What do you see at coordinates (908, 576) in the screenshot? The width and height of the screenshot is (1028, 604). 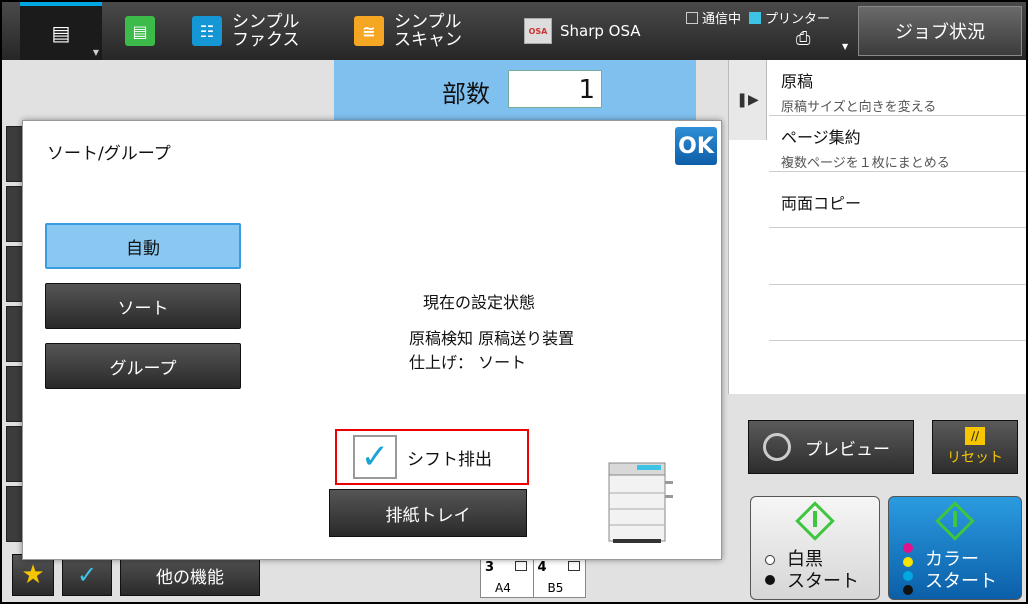 I see `cyan-dot` at bounding box center [908, 576].